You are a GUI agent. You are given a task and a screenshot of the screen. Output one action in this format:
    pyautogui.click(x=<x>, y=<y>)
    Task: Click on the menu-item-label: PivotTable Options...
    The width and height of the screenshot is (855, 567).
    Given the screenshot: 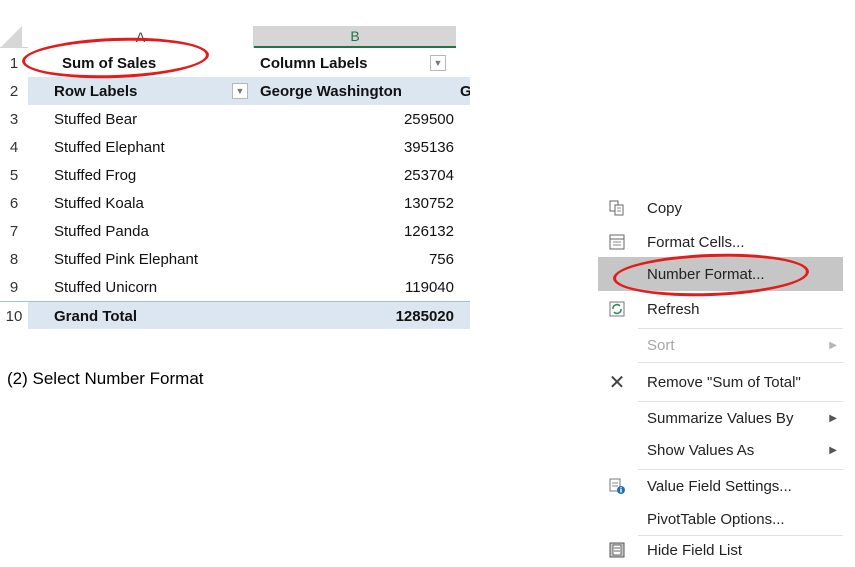 What is the action you would take?
    pyautogui.click(x=716, y=519)
    